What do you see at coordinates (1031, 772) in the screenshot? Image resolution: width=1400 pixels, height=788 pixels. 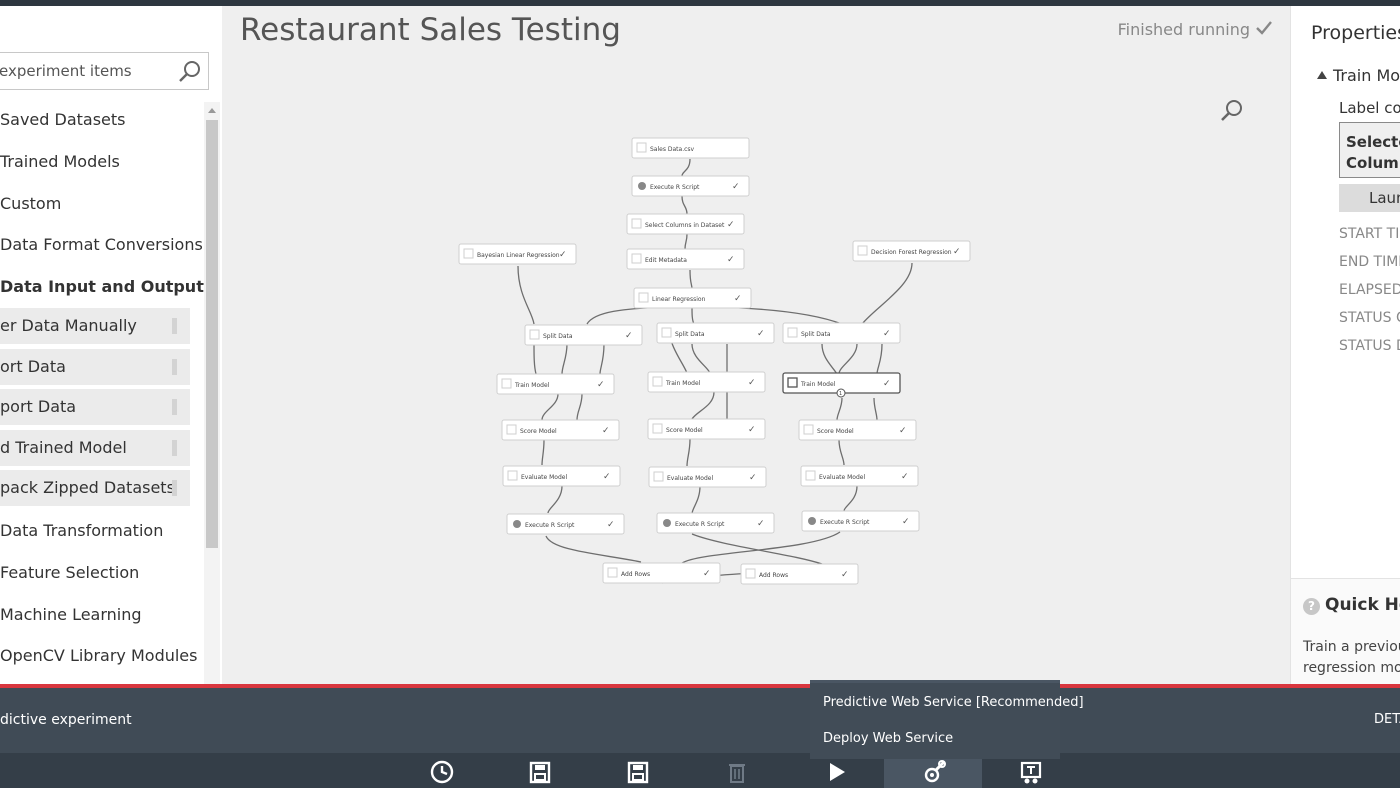 I see `publish-gallery-icon` at bounding box center [1031, 772].